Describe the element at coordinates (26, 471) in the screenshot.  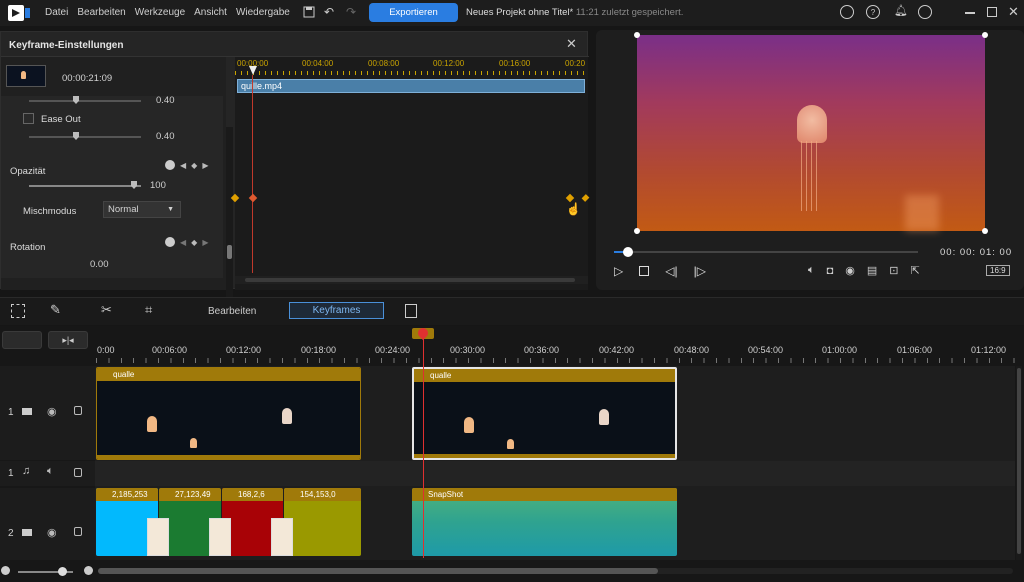
I see `music-note-icon: ♫` at that location.